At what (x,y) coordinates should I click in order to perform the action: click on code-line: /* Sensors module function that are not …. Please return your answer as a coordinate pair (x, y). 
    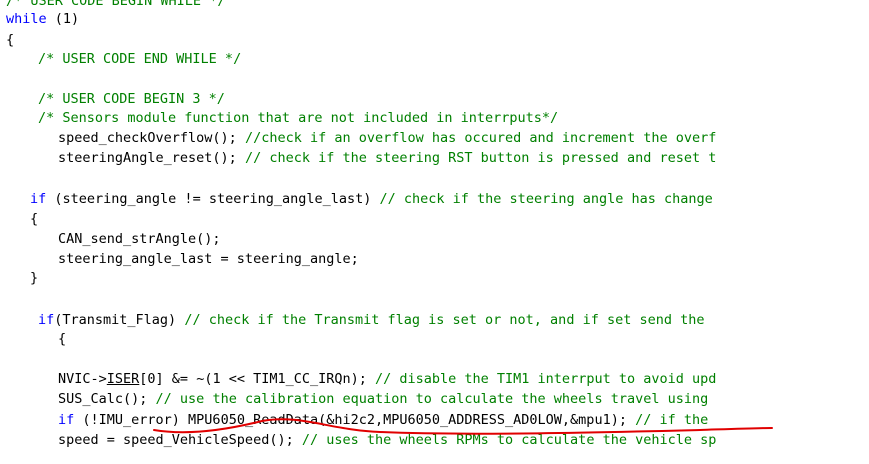
    Looking at the image, I should click on (298, 118).